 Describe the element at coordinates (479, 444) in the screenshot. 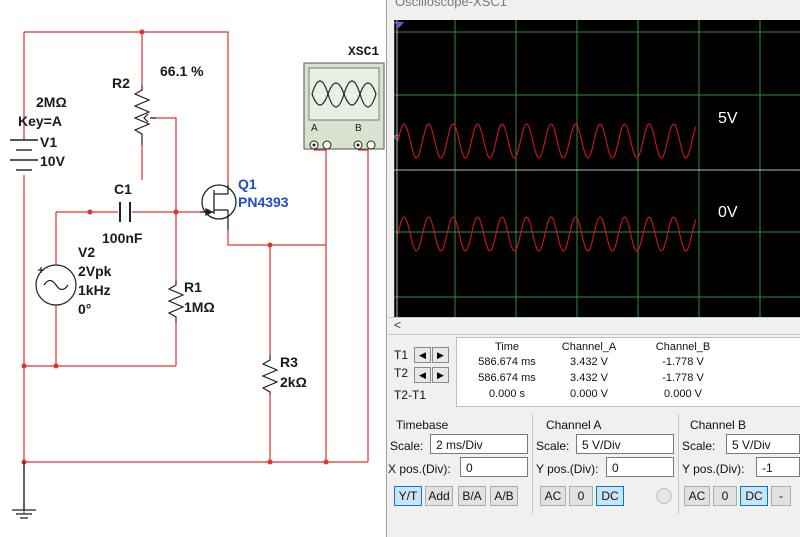

I see `timebase-scale-field: 2 ms/Div` at that location.